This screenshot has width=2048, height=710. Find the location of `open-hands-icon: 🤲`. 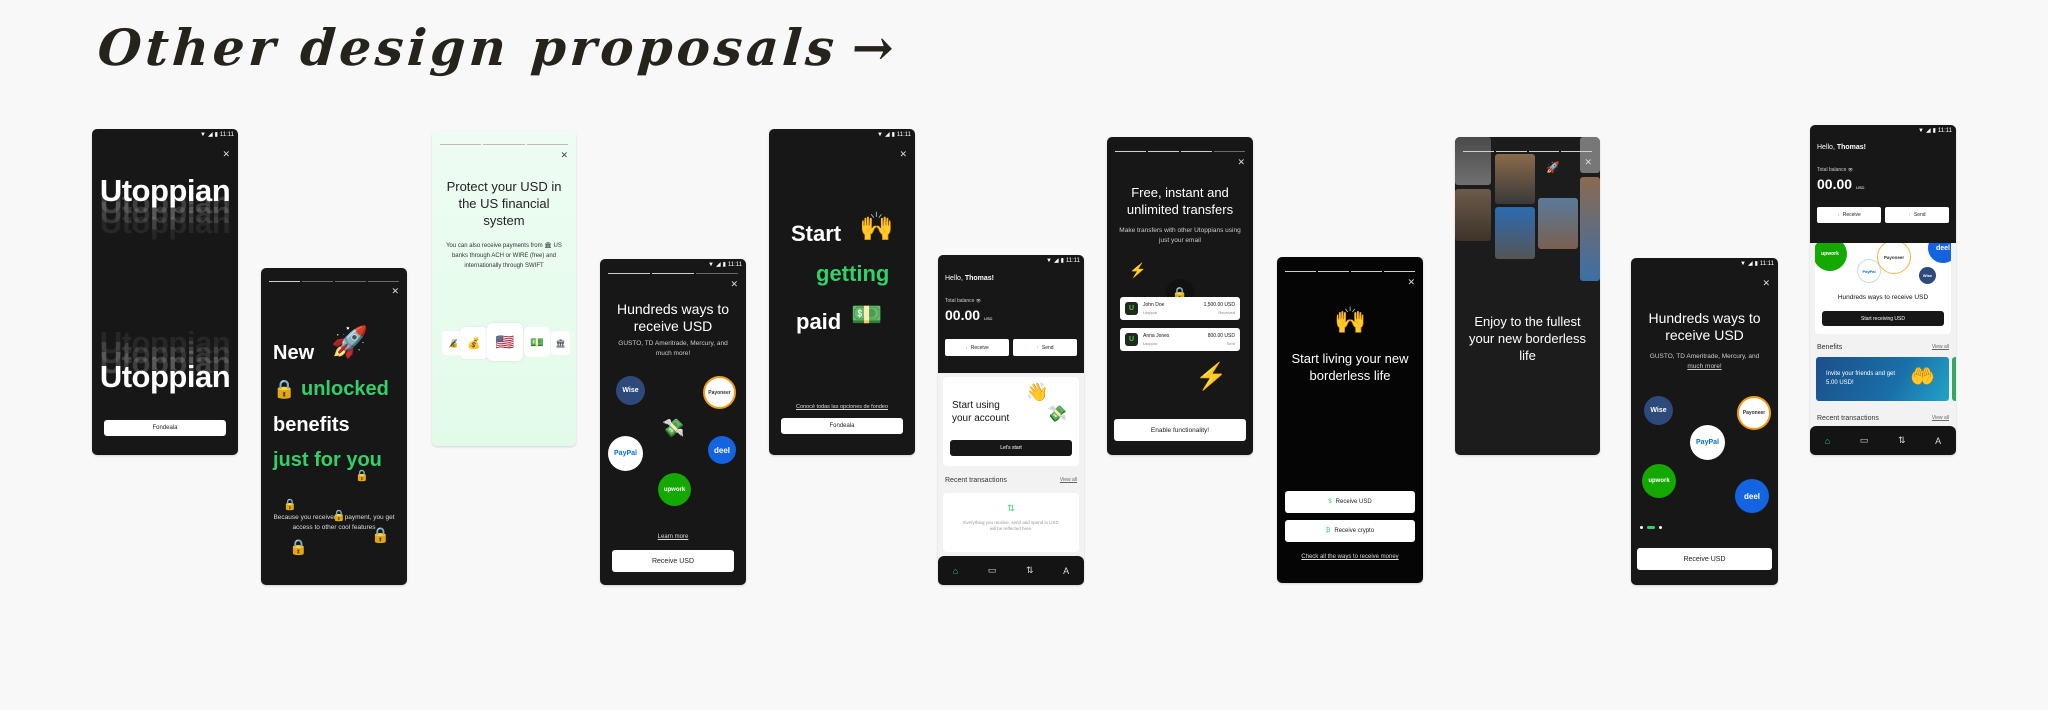

open-hands-icon: 🤲 is located at coordinates (1922, 377).